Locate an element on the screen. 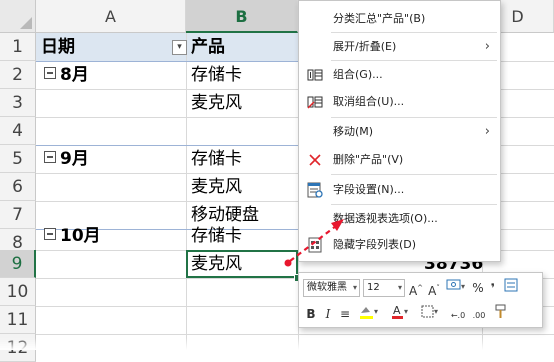 This screenshot has height=362, width=554. percent-format-icon: % is located at coordinates (478, 288).